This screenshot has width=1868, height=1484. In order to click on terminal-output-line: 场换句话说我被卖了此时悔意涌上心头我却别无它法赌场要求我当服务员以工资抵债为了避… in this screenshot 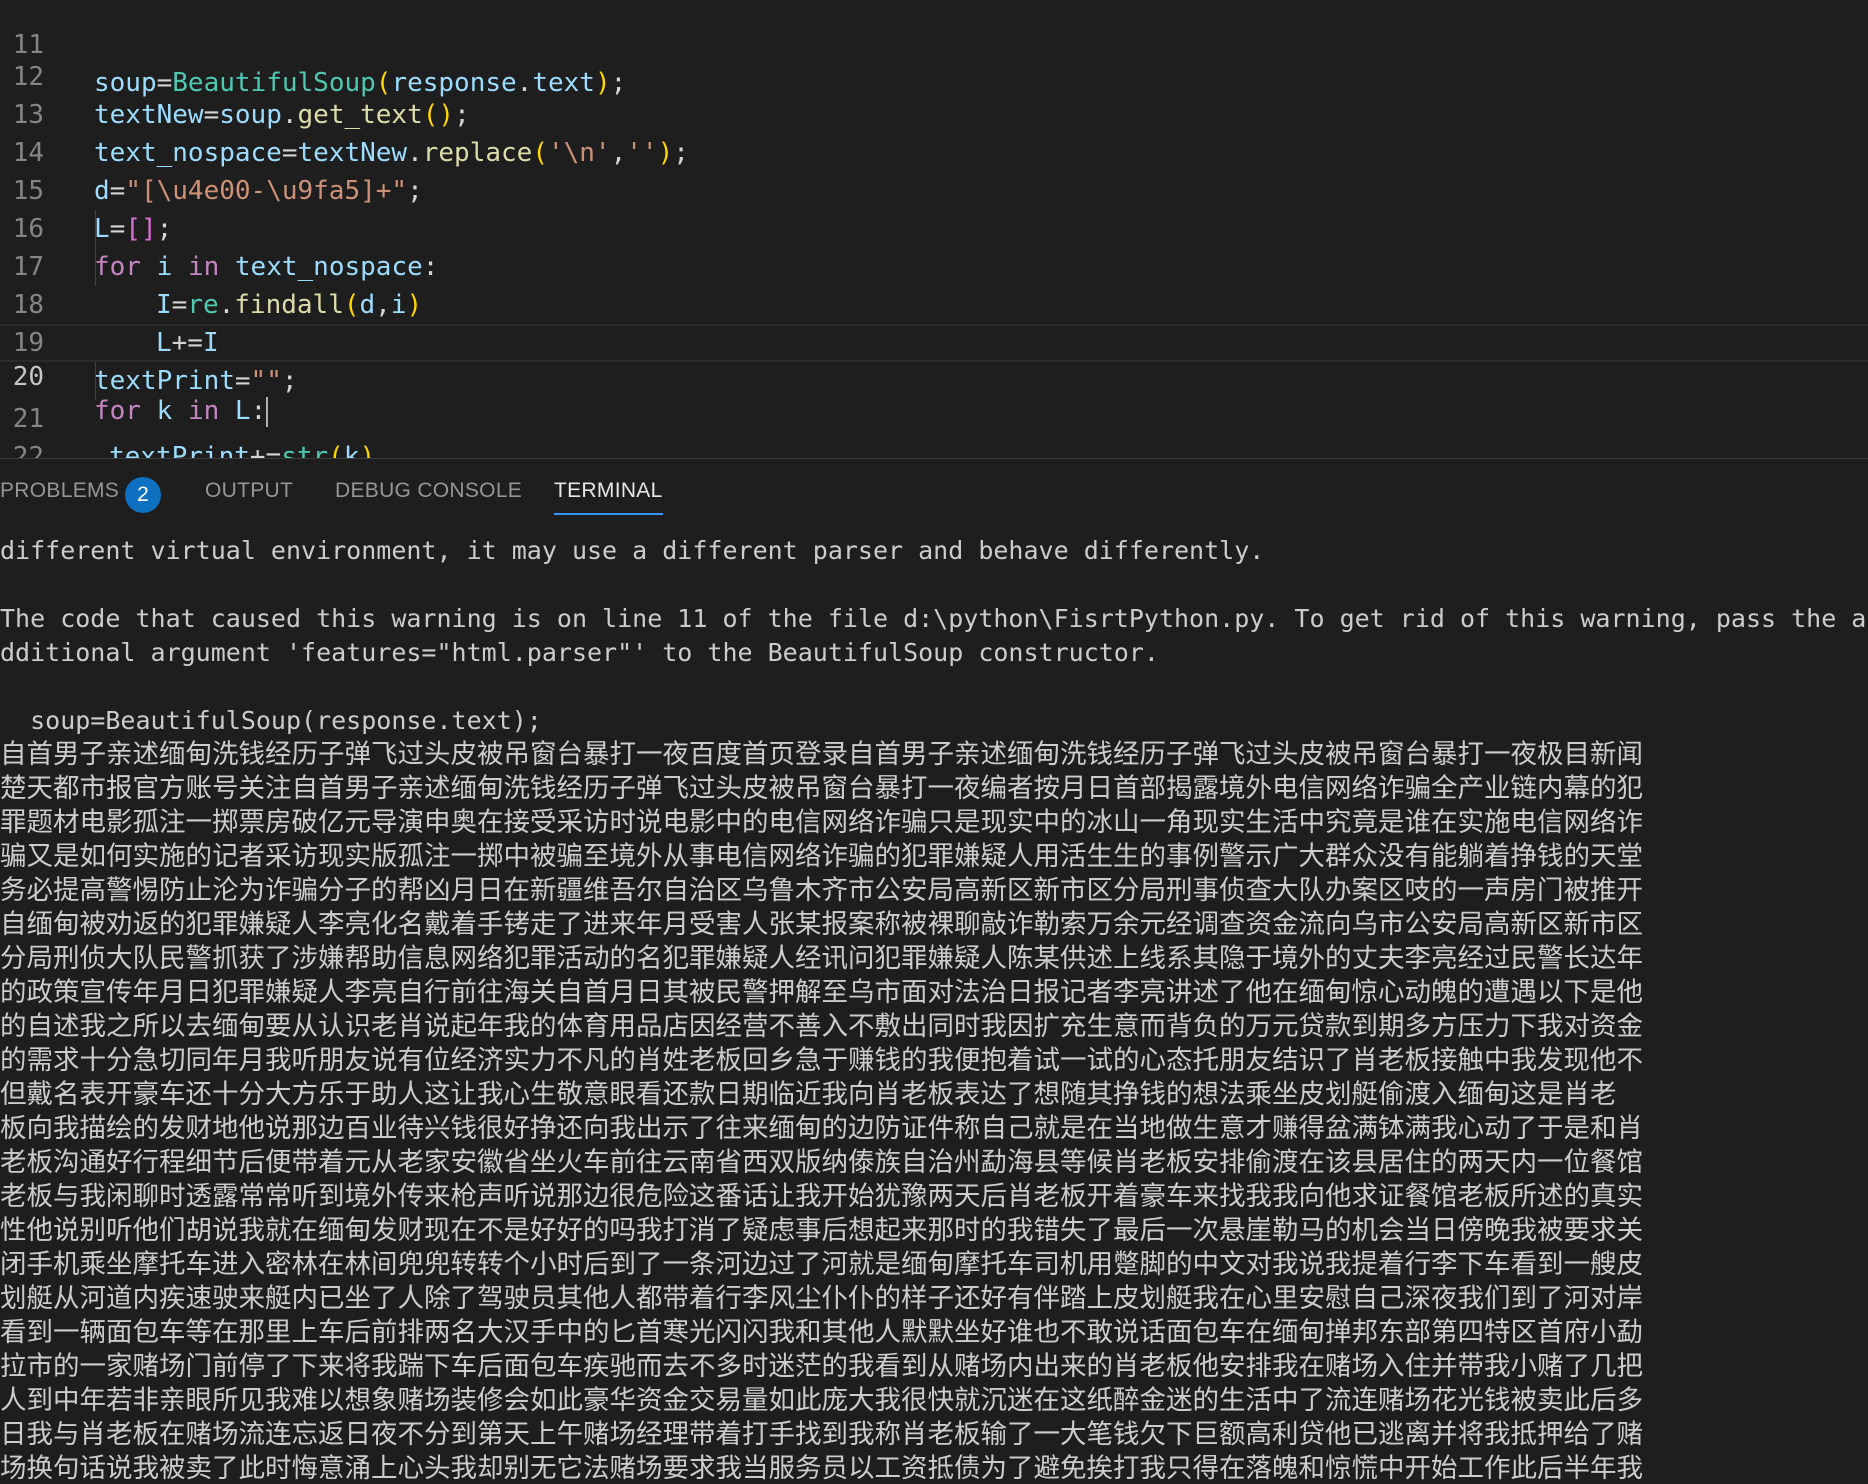, I will do `click(821, 1468)`.